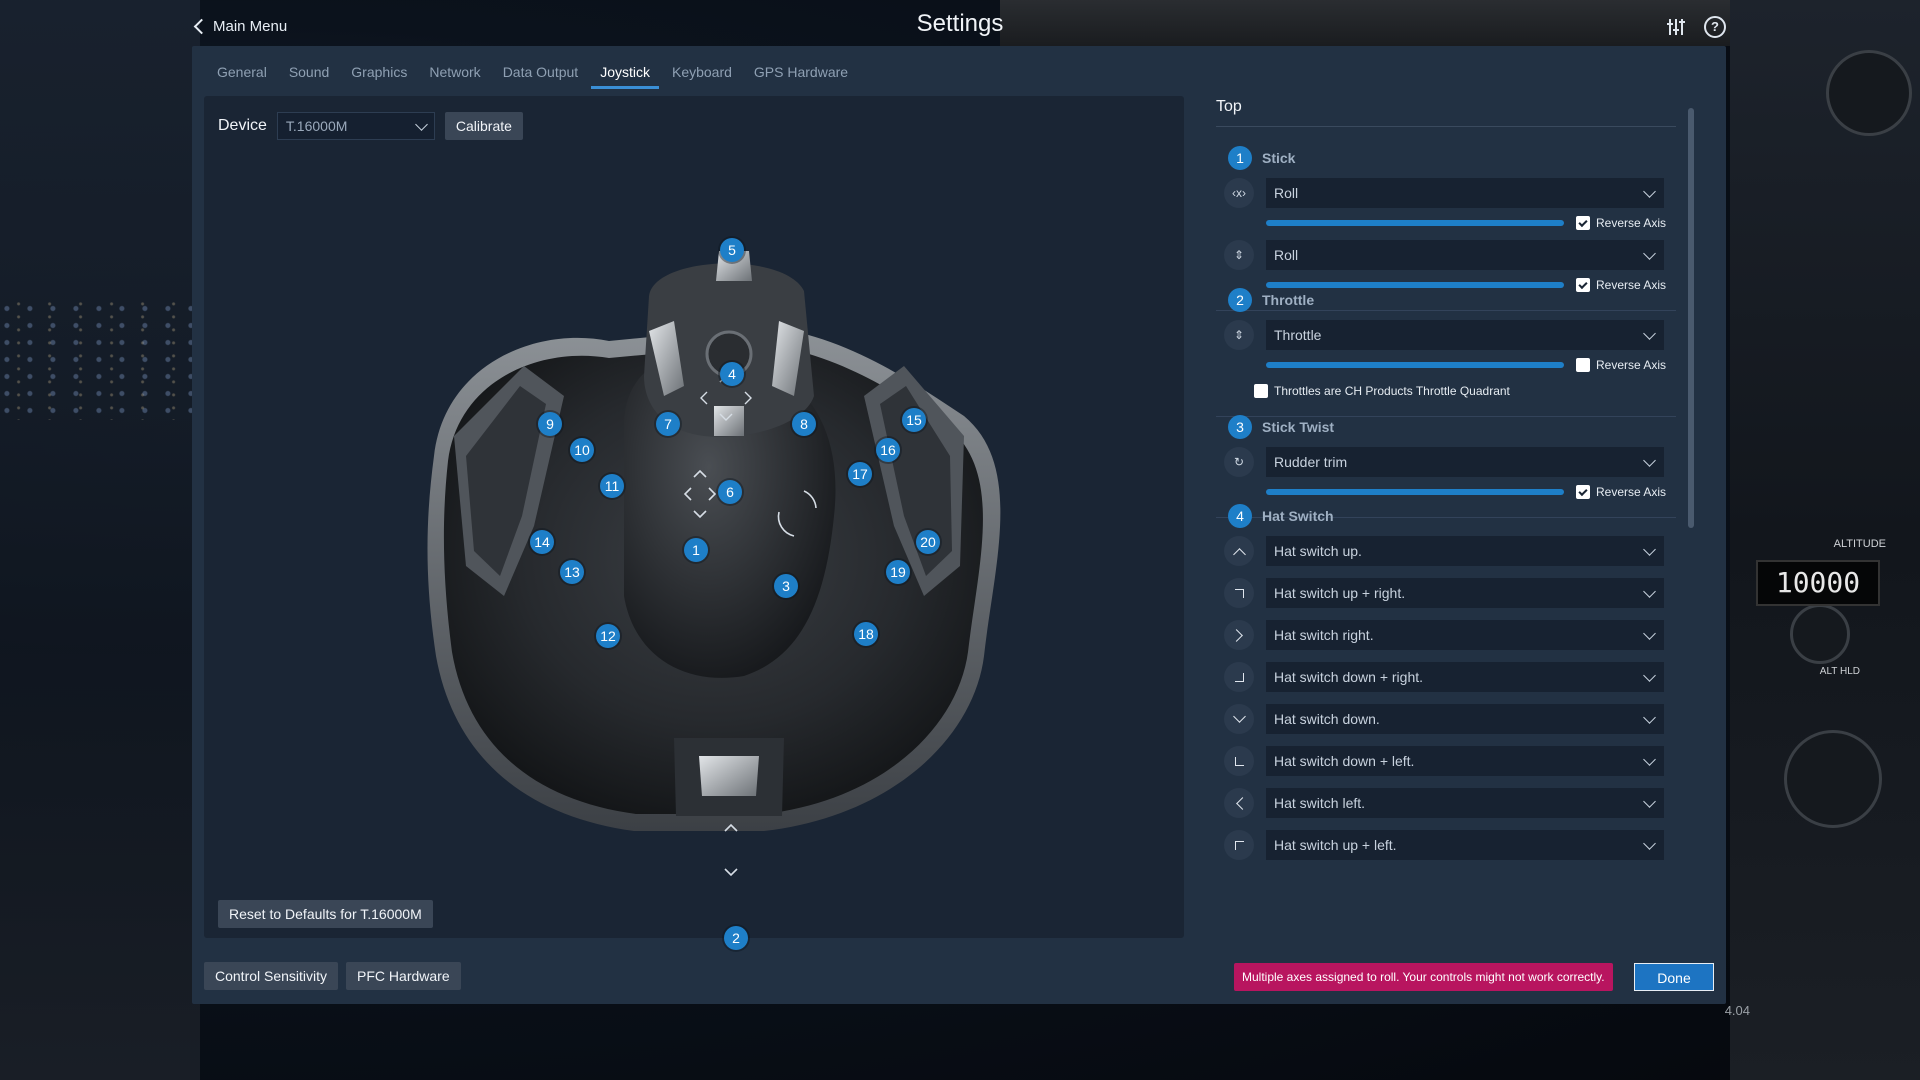  I want to click on altitude-display: 10000, so click(1818, 583).